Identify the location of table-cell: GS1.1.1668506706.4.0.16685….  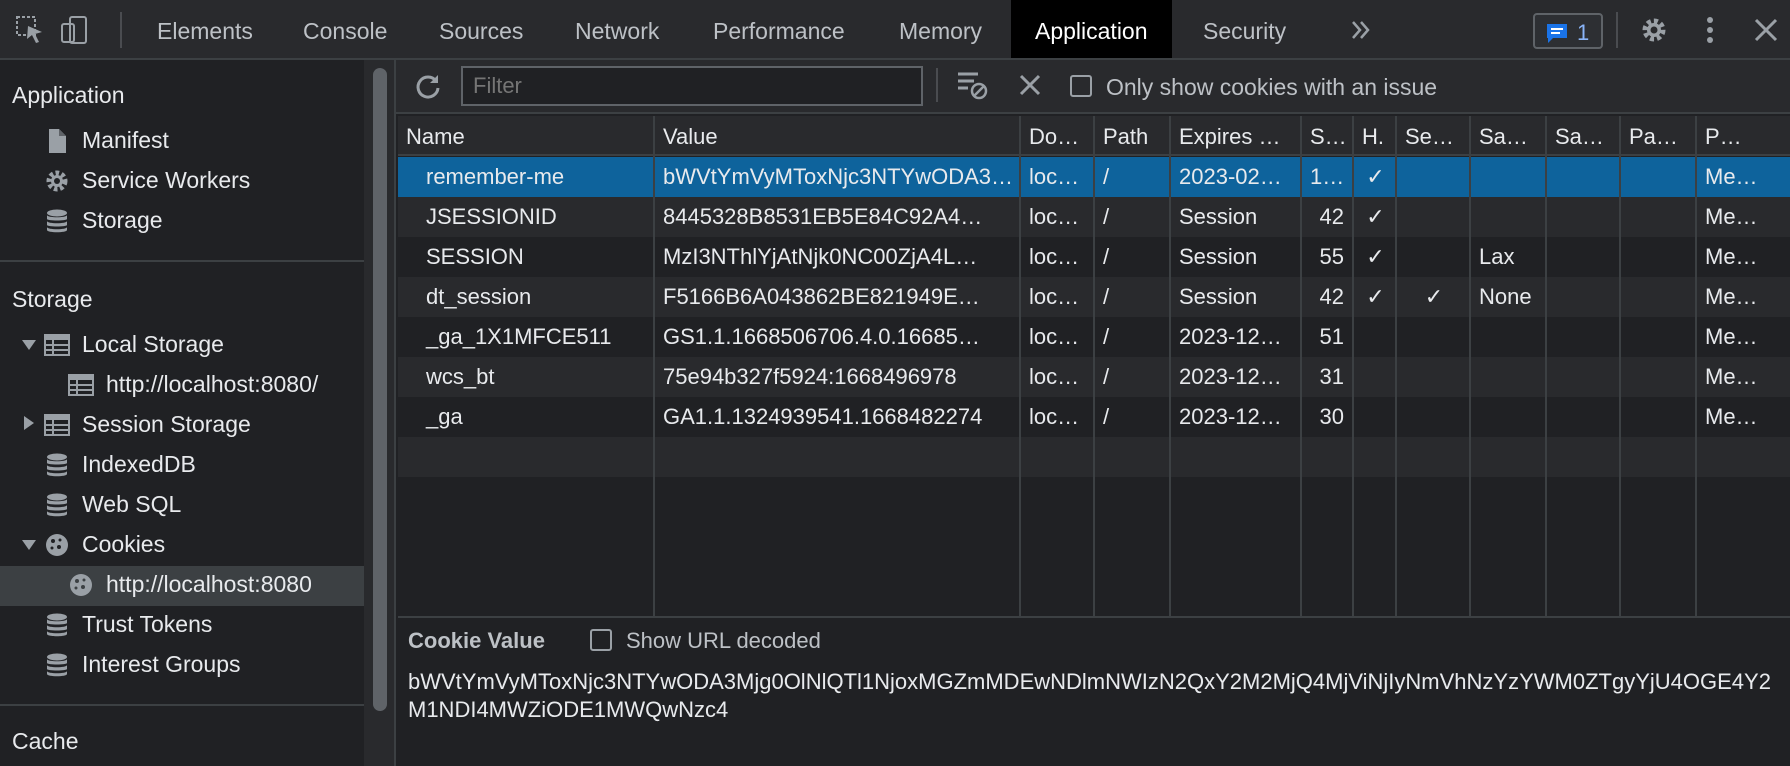
(821, 336).